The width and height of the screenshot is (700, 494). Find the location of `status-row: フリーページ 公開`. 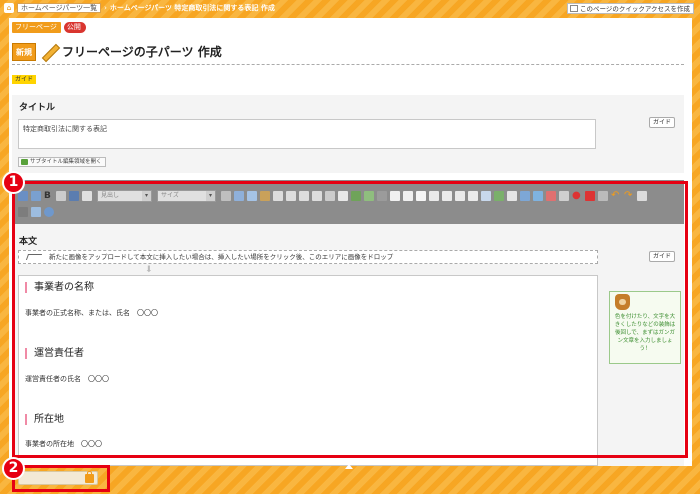

status-row: フリーページ 公開 is located at coordinates (49, 27).